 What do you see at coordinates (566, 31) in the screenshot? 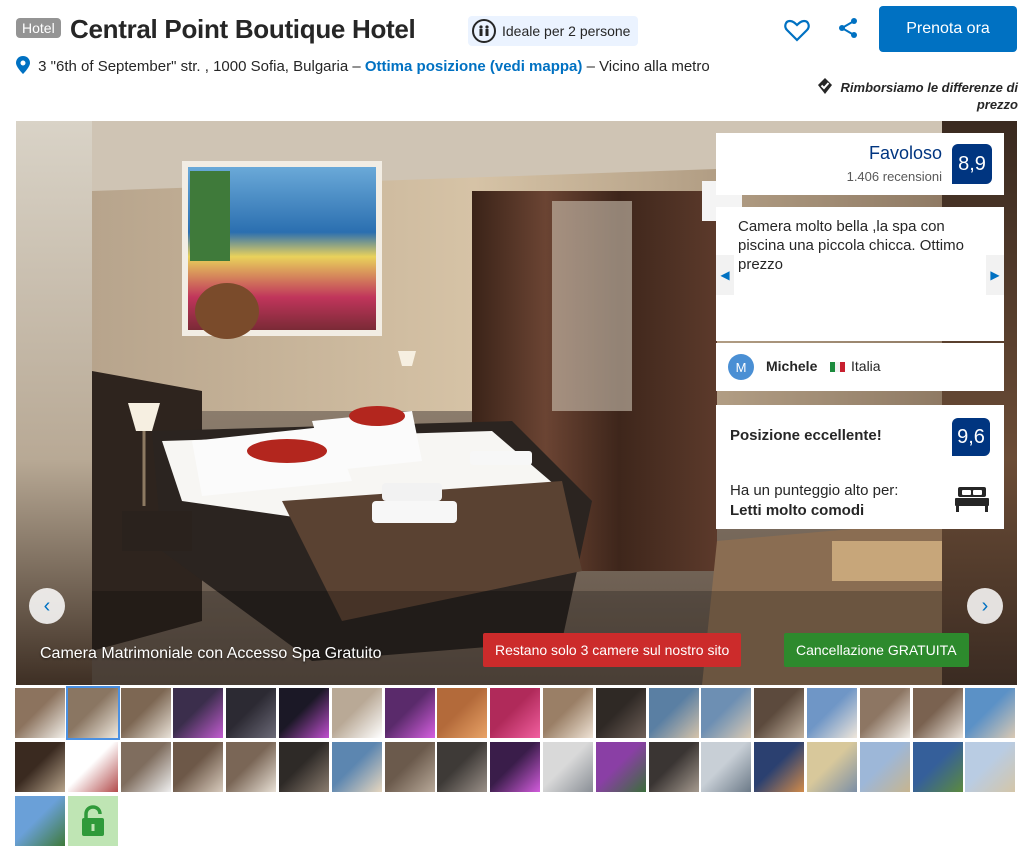
I see `ideal-for-label: Ideale per 2 persone` at bounding box center [566, 31].